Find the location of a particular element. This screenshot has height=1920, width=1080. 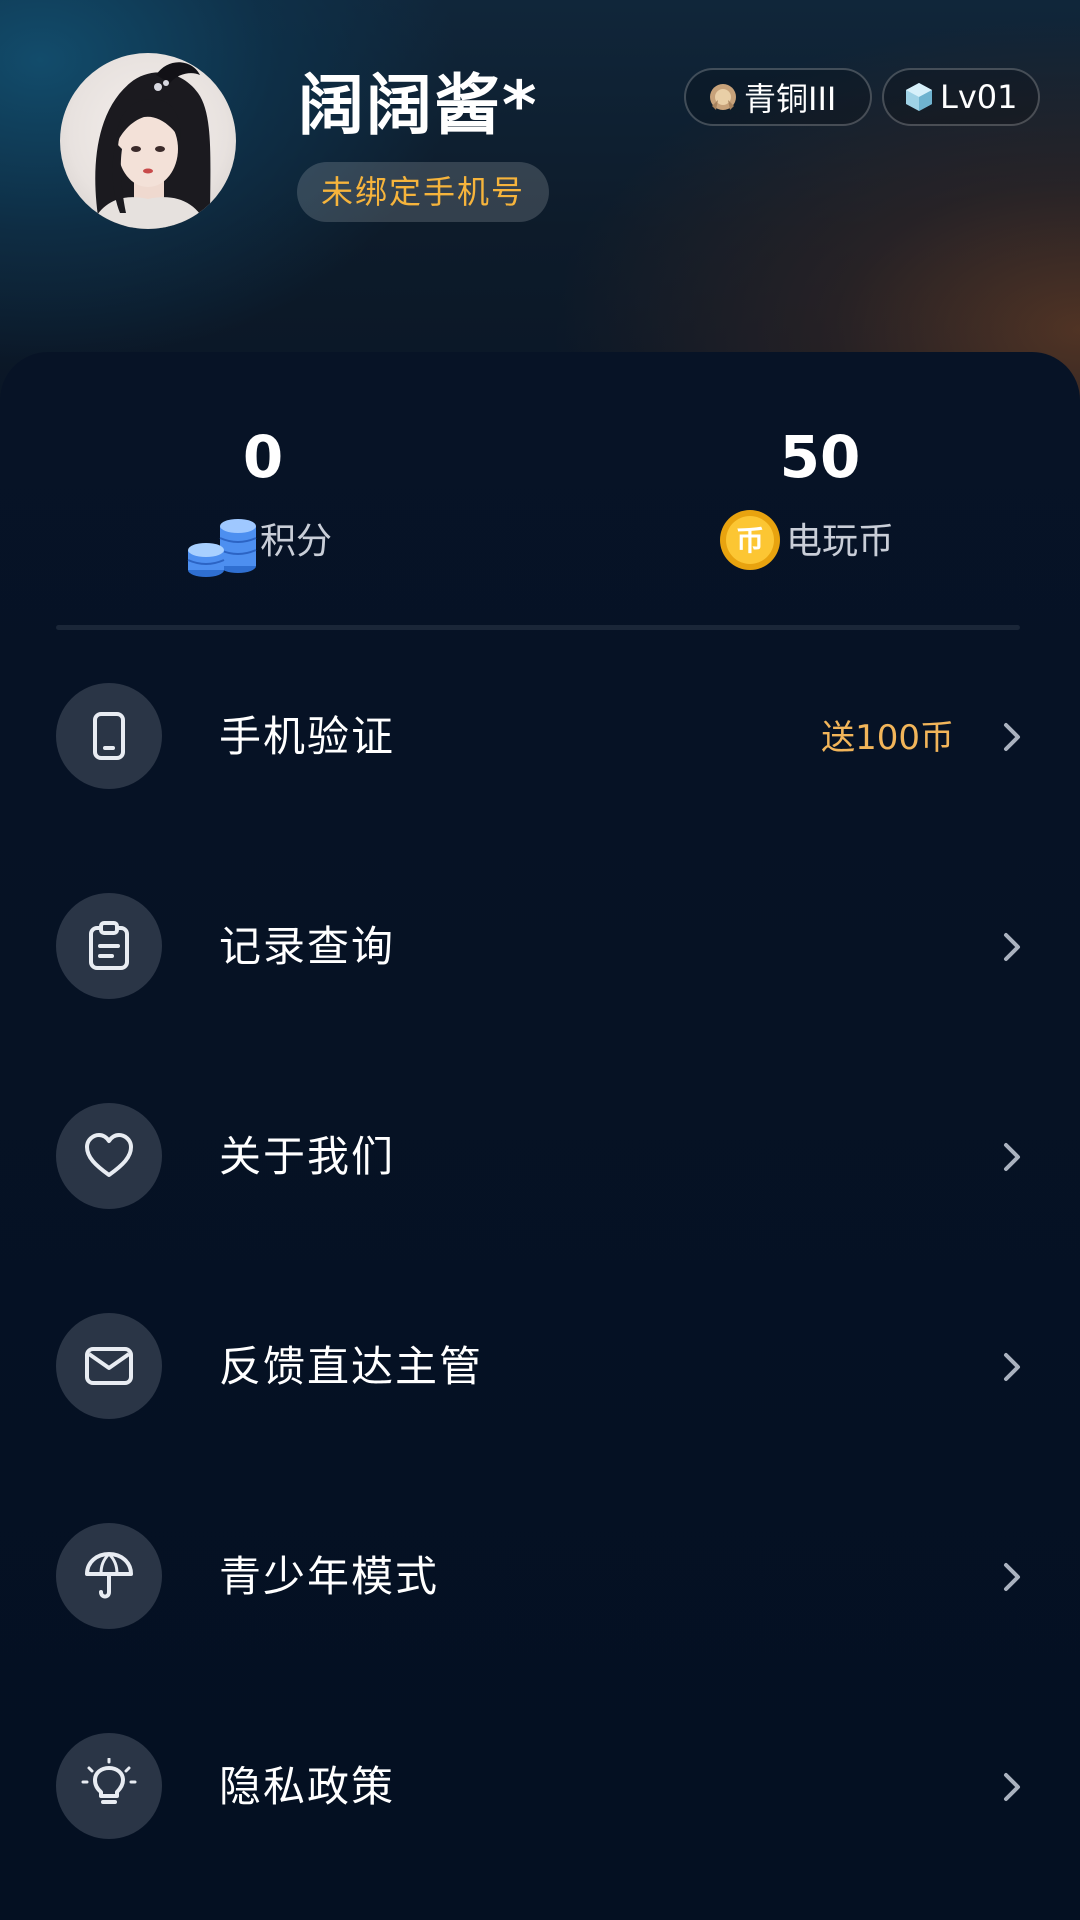

avatar is located at coordinates (148, 141).